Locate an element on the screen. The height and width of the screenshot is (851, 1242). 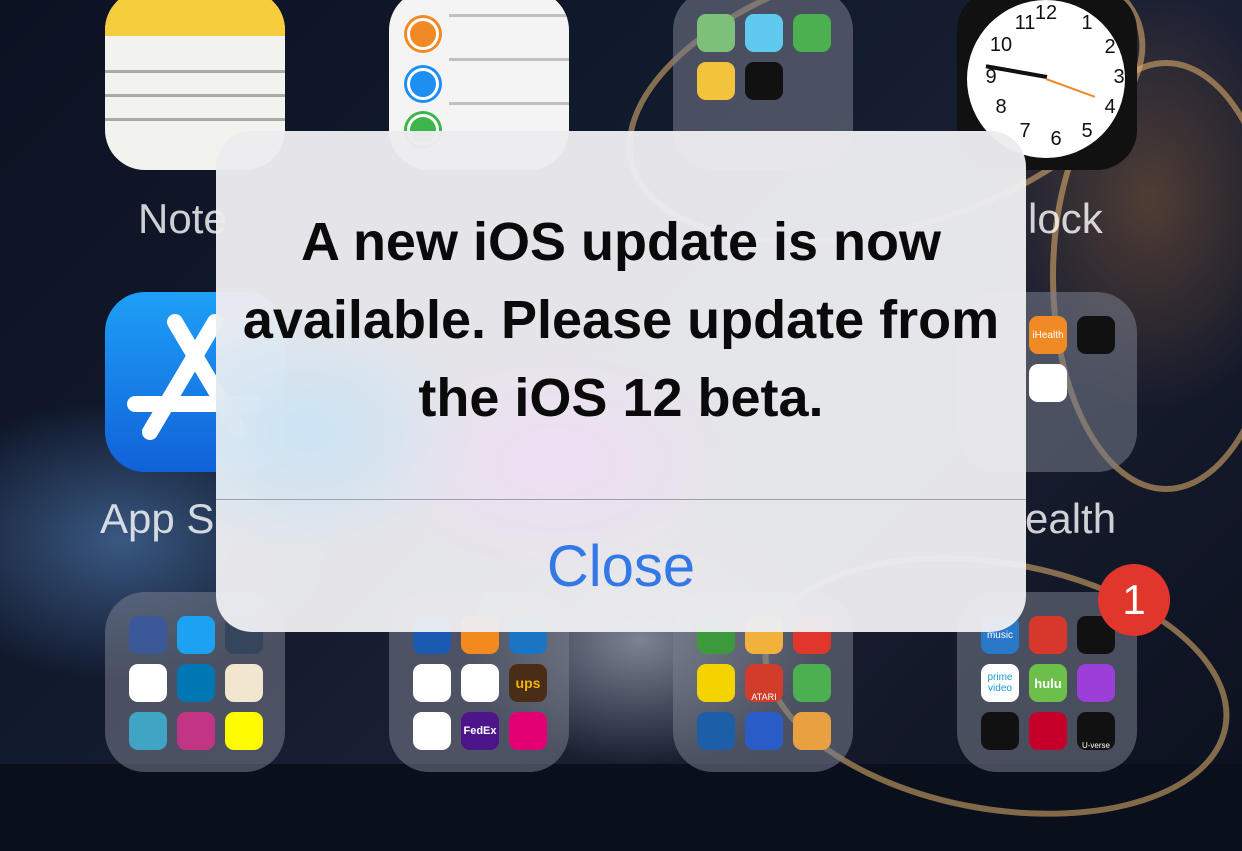
close-button: Close is located at coordinates (621, 566).